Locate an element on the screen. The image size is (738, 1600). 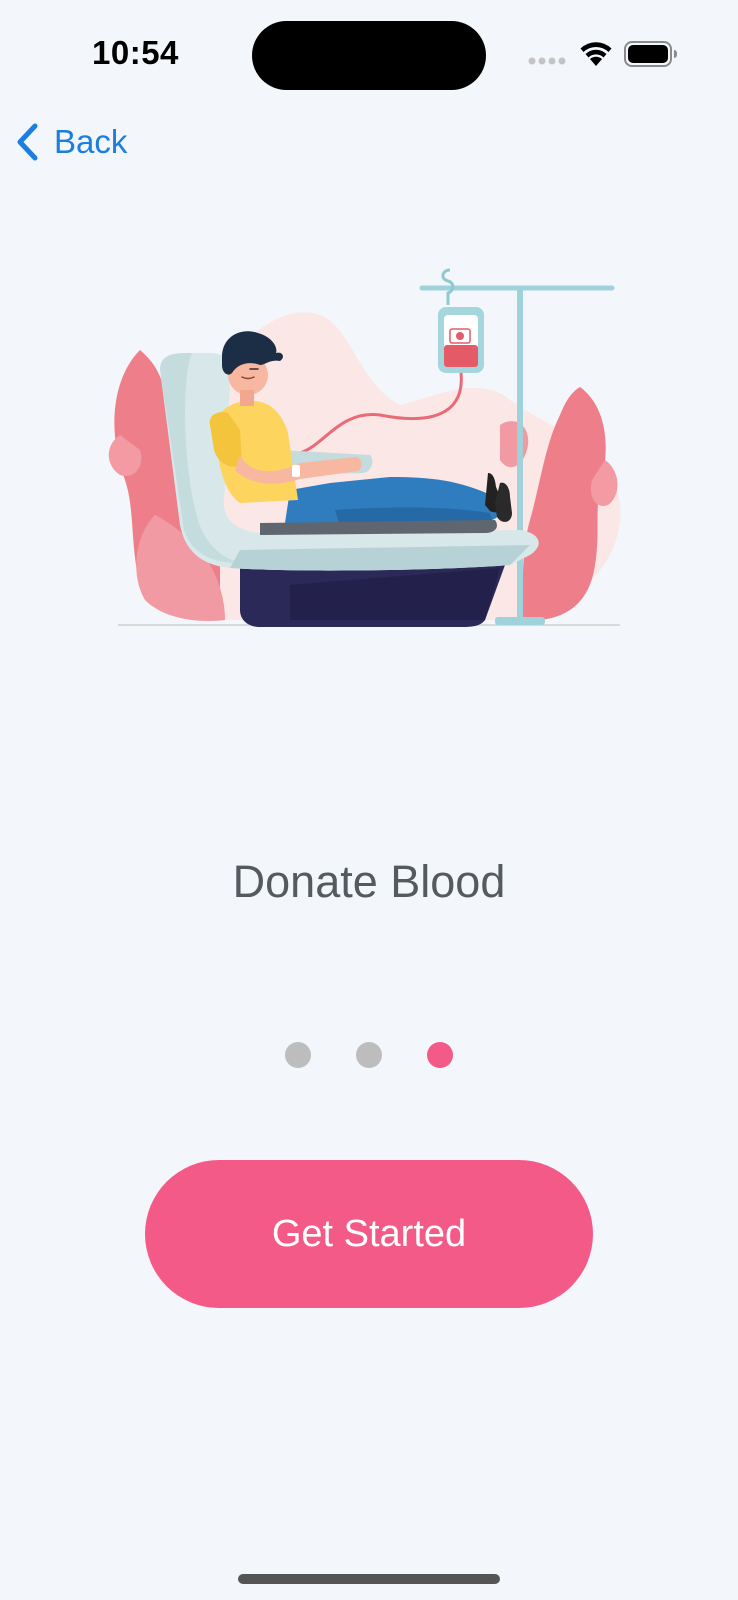
wifi-icon is located at coordinates (596, 54).